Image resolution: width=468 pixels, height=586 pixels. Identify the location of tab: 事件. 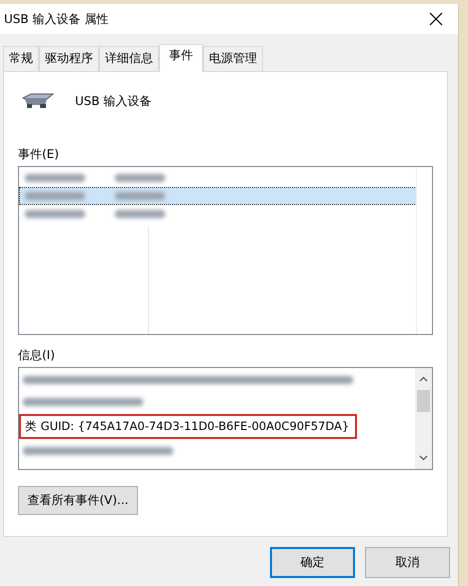
(181, 58).